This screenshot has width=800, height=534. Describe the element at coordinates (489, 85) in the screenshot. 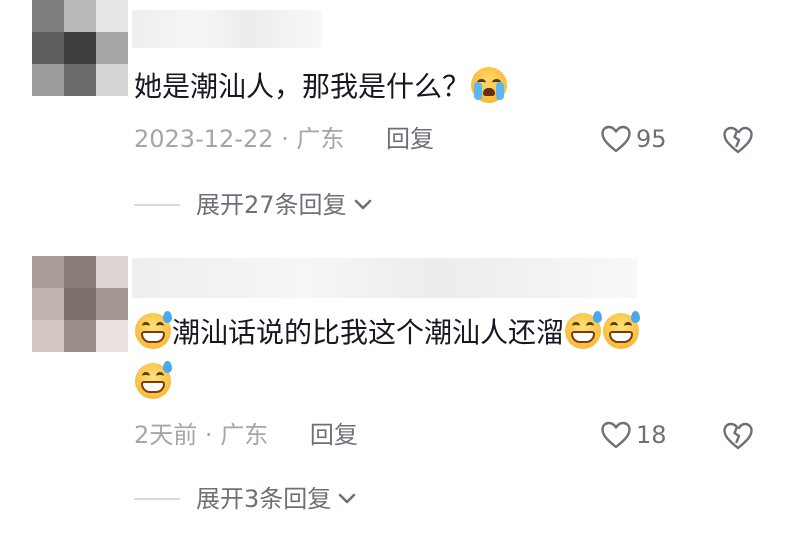

I see `crying-face-icon` at that location.